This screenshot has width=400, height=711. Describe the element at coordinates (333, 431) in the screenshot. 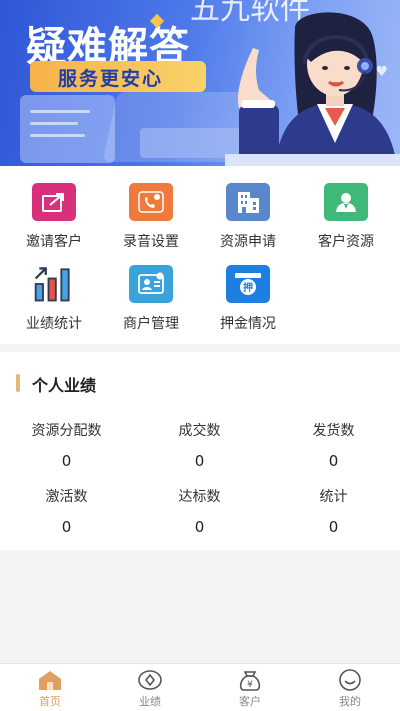

I see `stat-label: 发货数` at that location.